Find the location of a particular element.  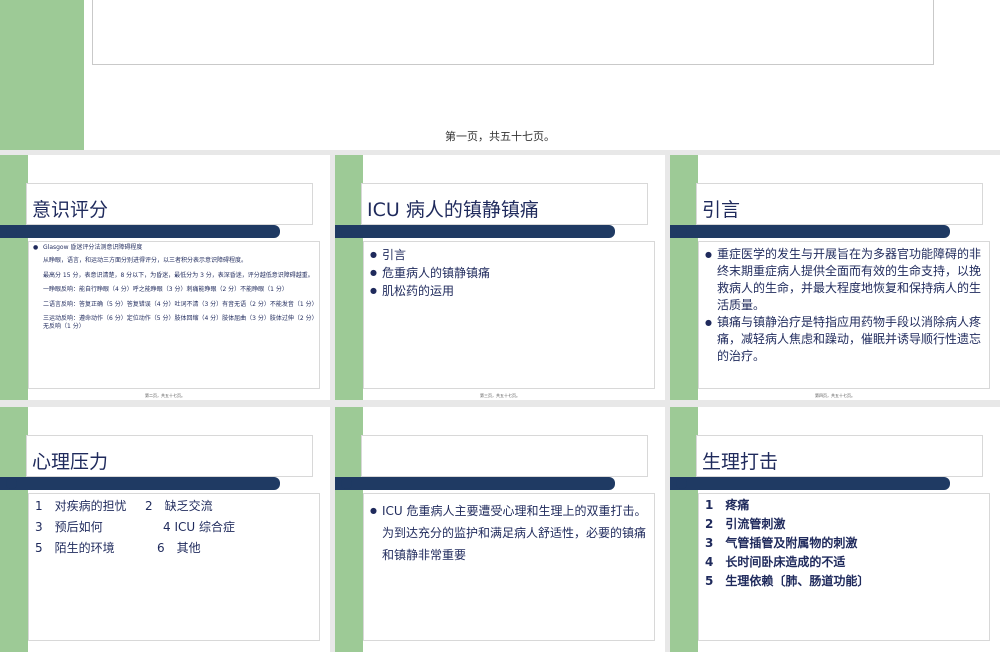

item-text: 3 预后如何 is located at coordinates (69, 527).